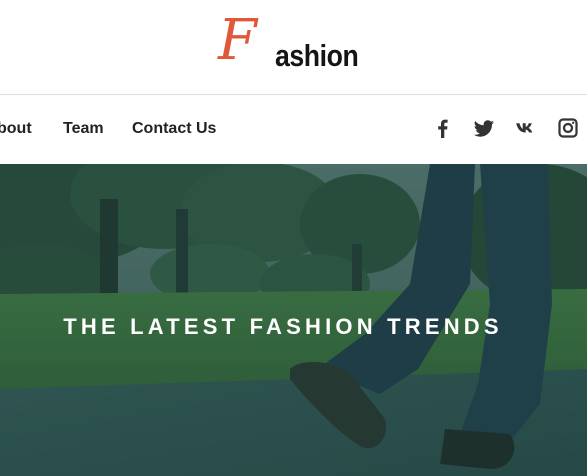  I want to click on twitter-icon, so click(484, 128).